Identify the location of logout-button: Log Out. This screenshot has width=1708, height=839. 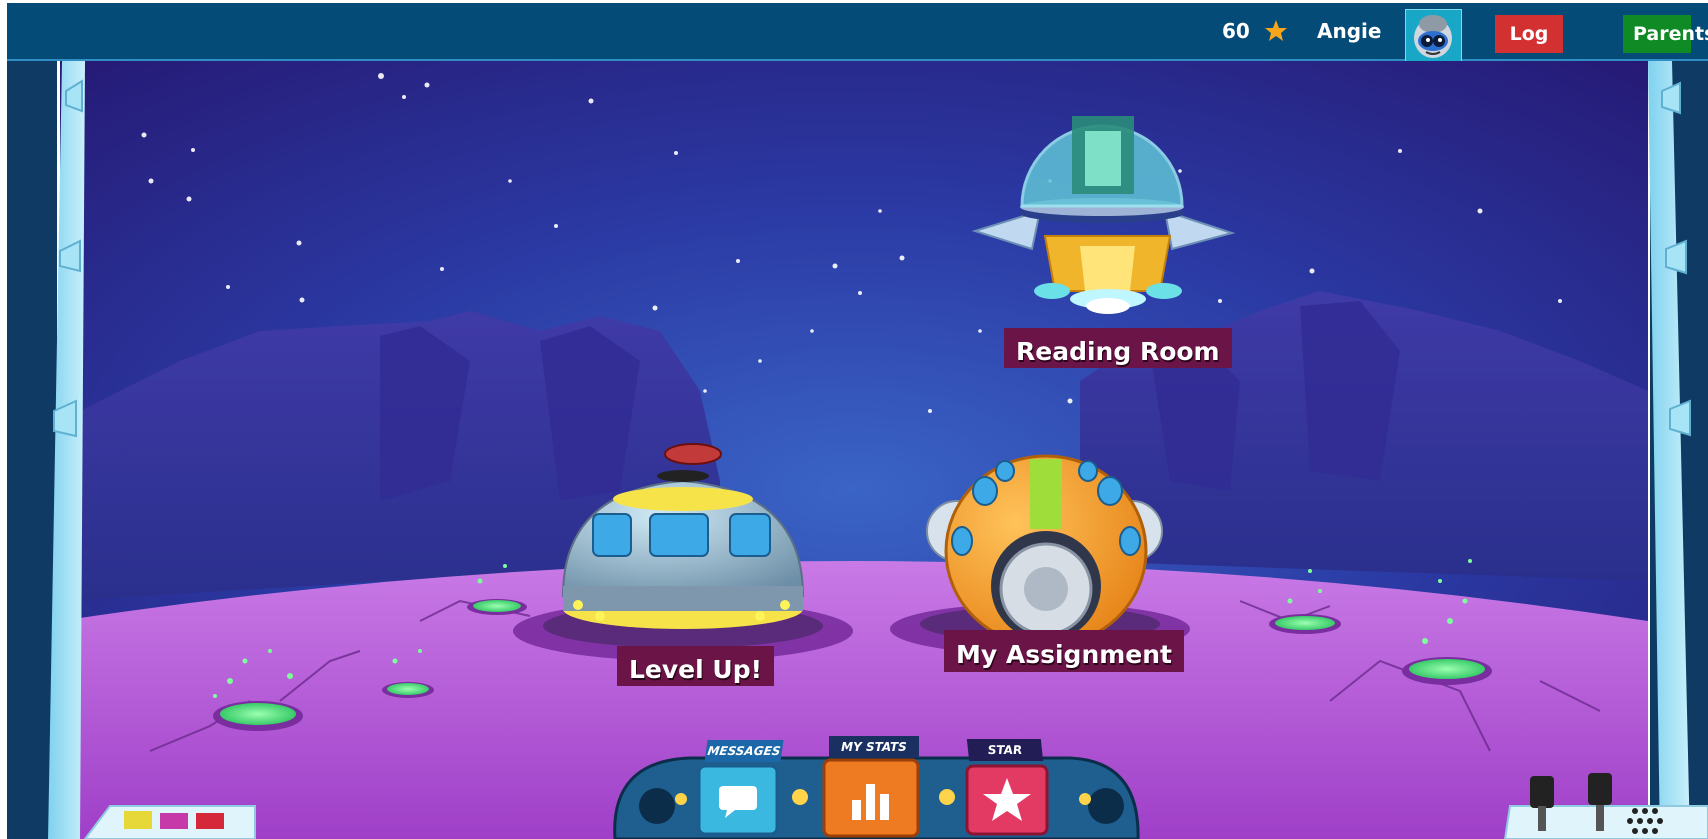
(1529, 49).